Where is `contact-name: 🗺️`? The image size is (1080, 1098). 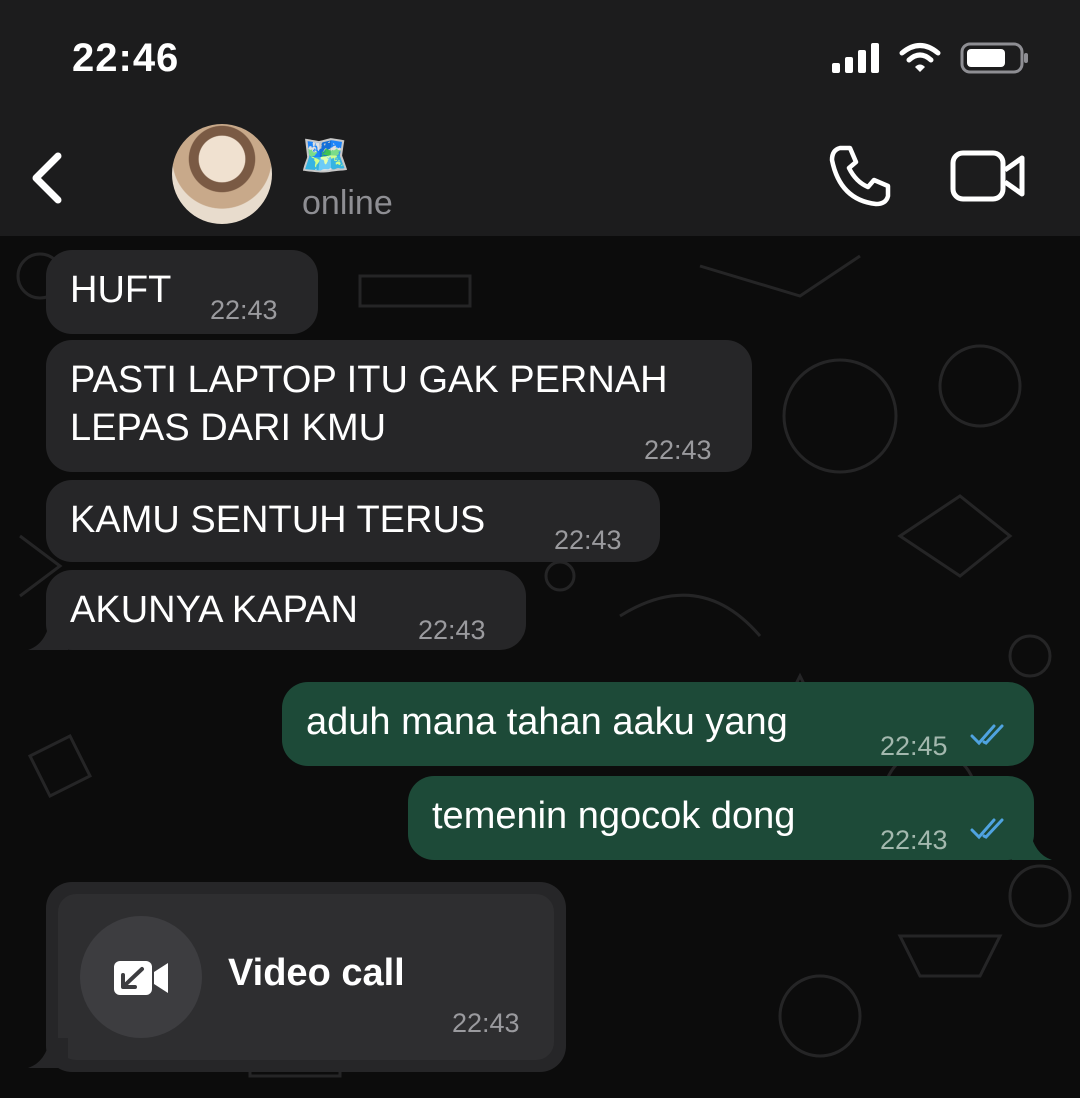 contact-name: 🗺️ is located at coordinates (325, 155).